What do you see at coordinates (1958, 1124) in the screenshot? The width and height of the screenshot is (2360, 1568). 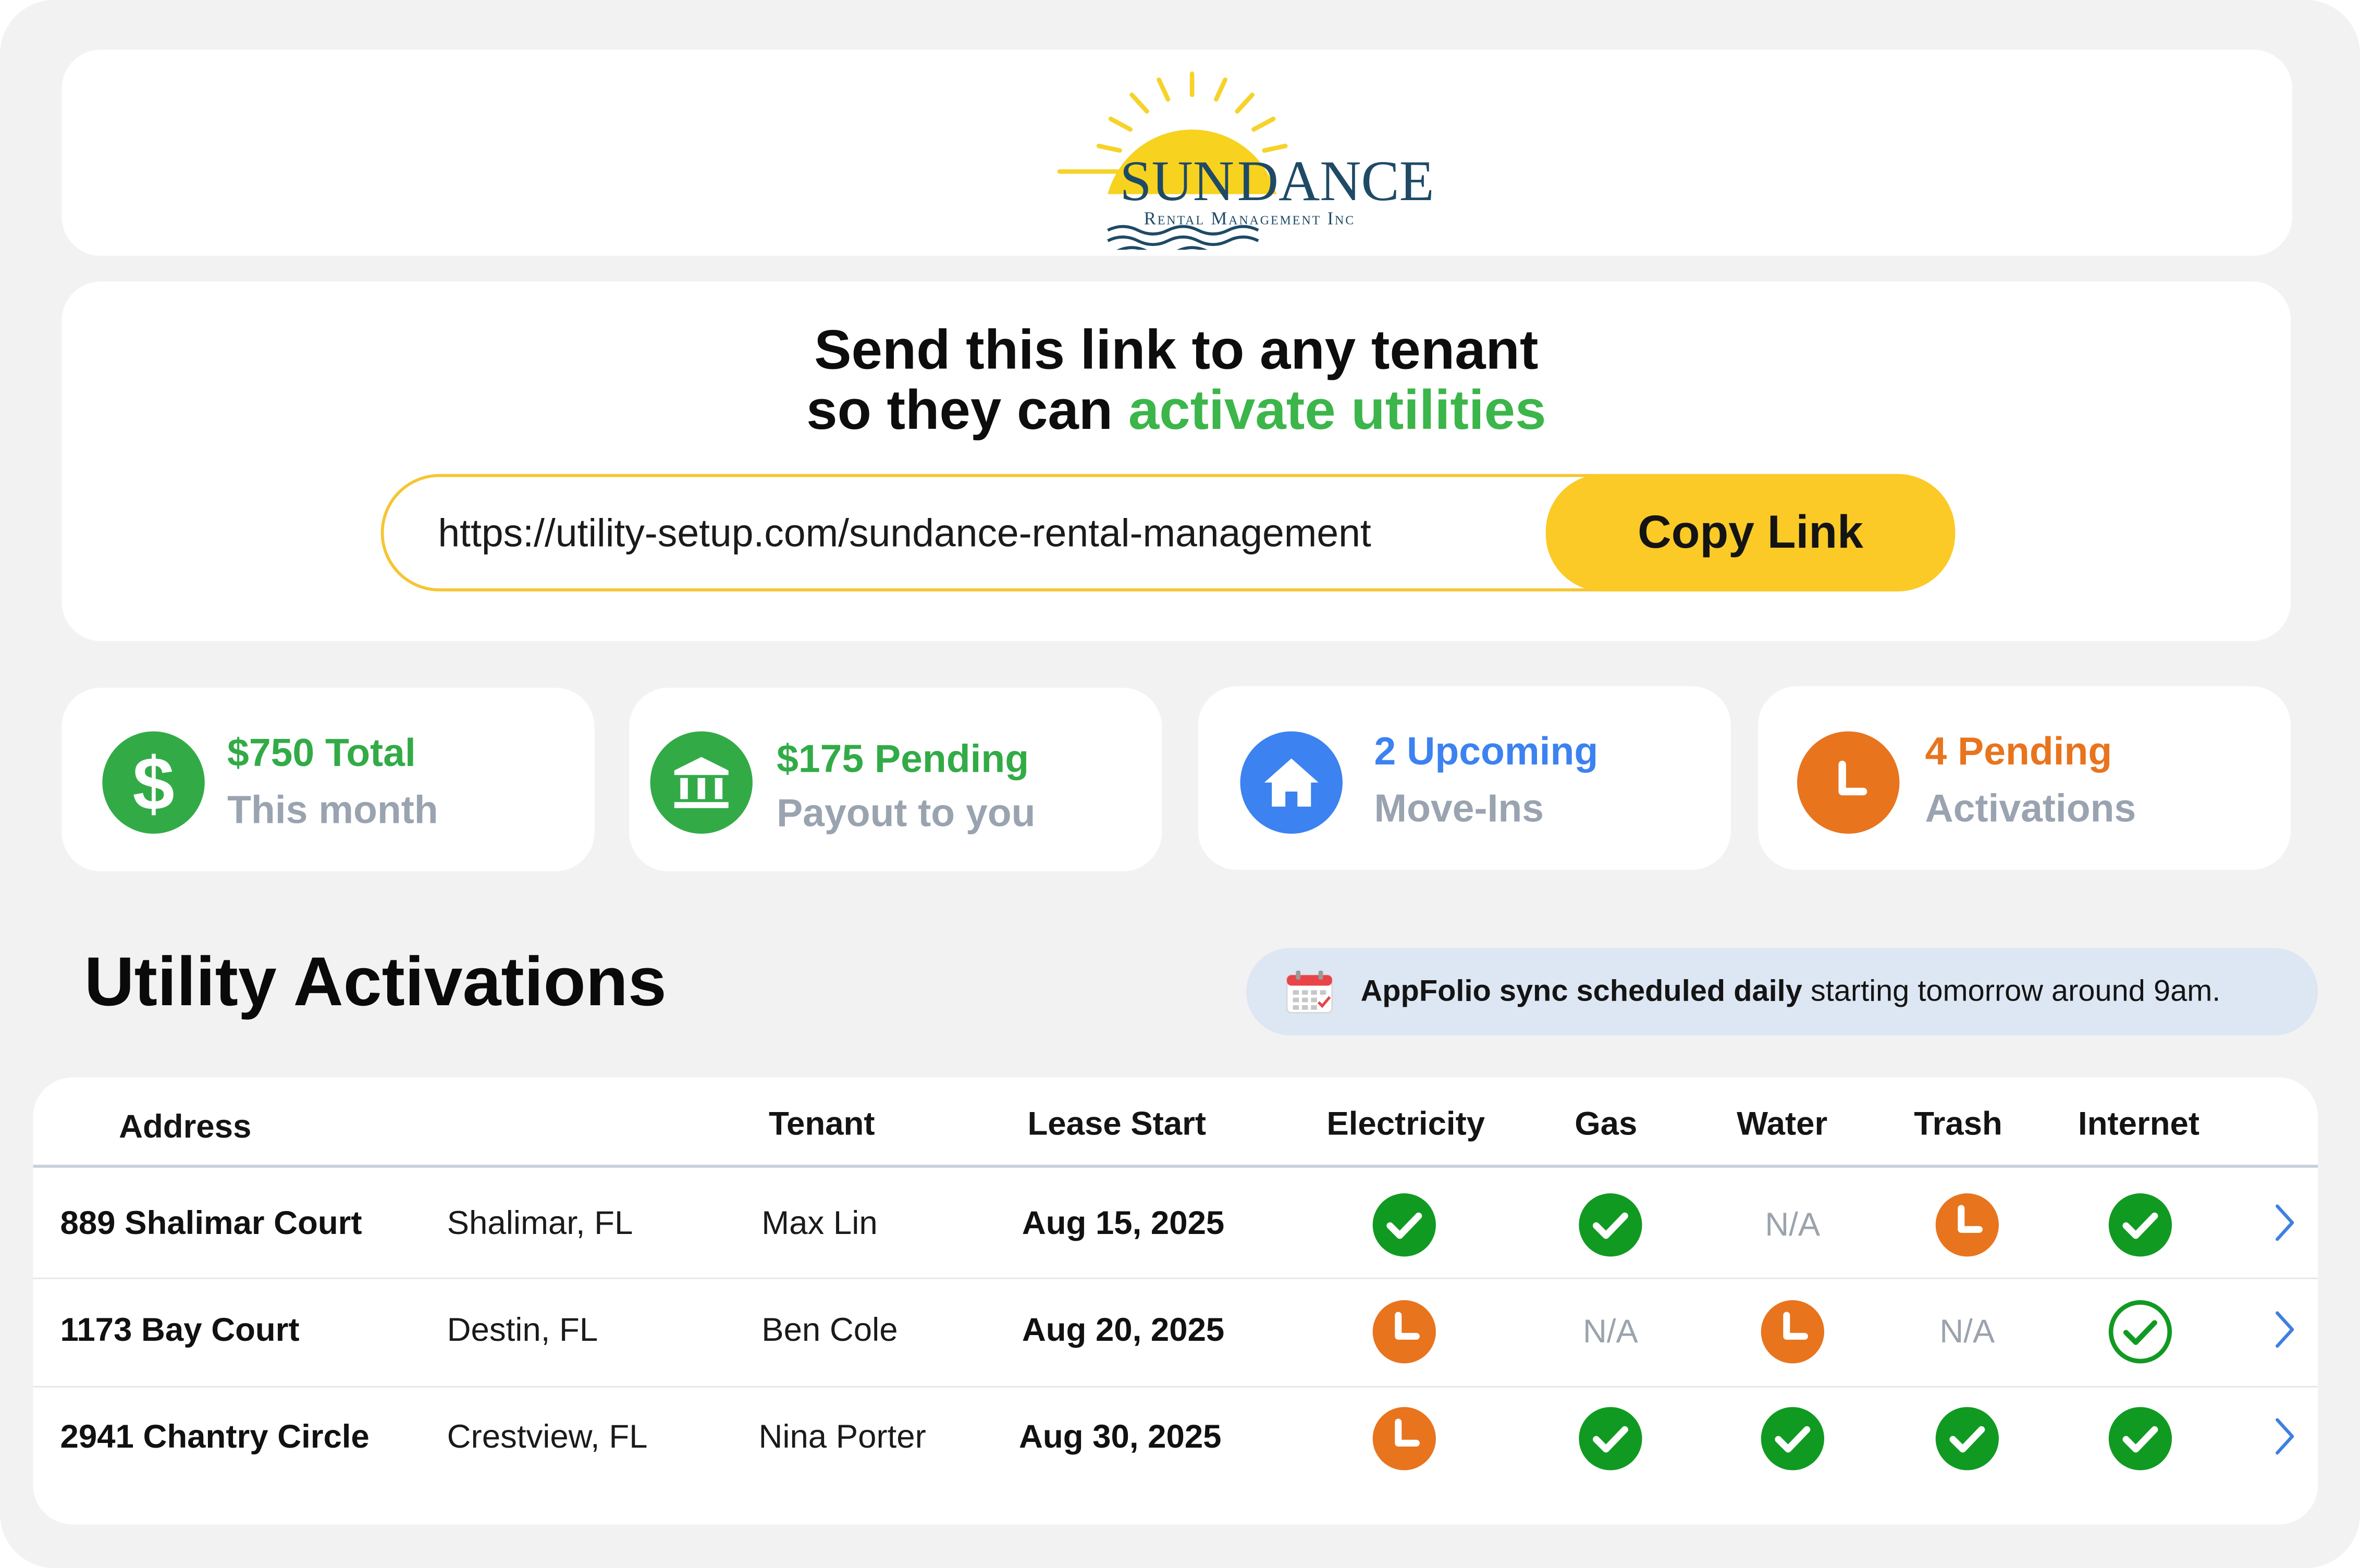 I see `column-header-trash: Trash` at bounding box center [1958, 1124].